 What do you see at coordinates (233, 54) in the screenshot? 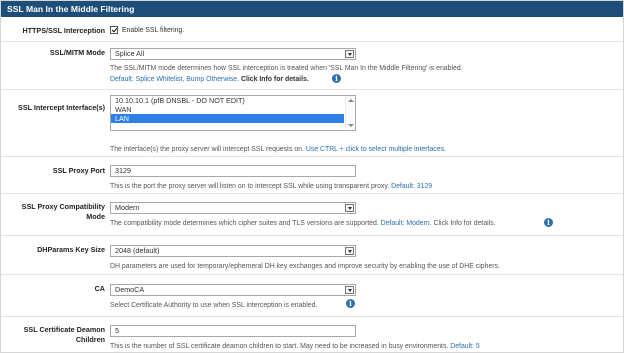
I see `ssl-mitm-mode-select: Splice All` at bounding box center [233, 54].